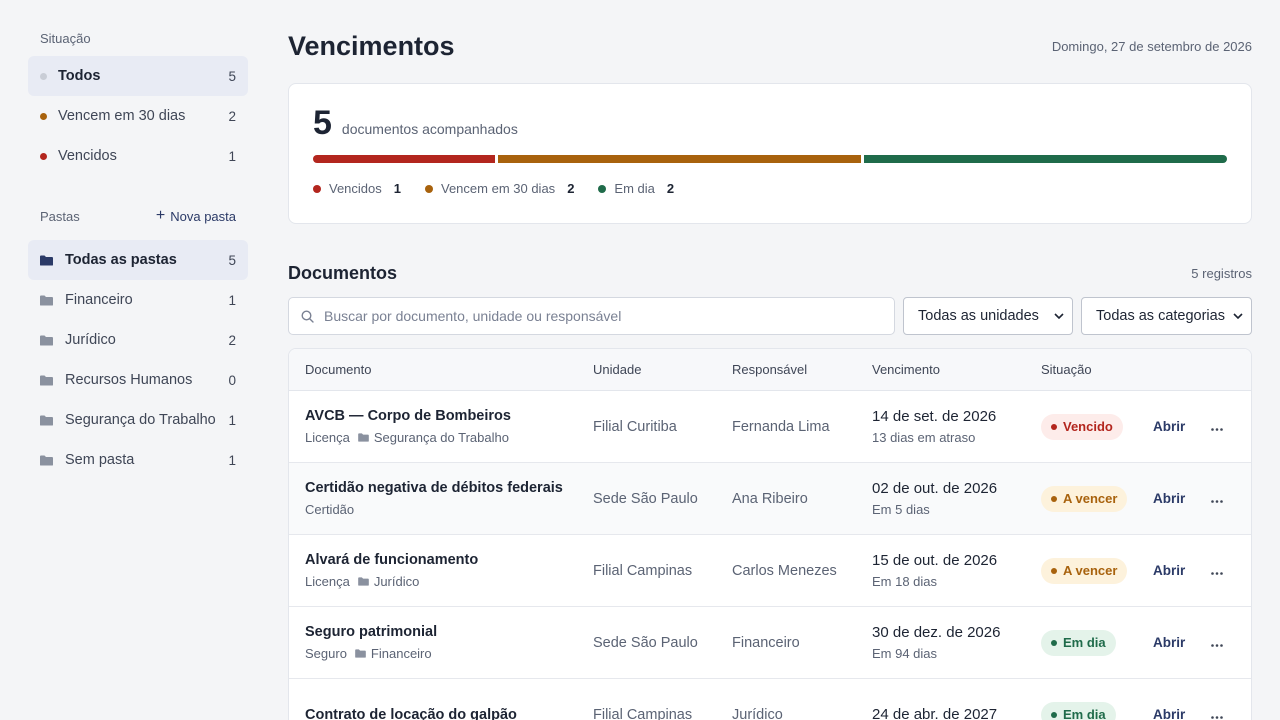 This screenshot has width=1280, height=720. What do you see at coordinates (79, 76) in the screenshot?
I see `status-filter-label: Todos` at bounding box center [79, 76].